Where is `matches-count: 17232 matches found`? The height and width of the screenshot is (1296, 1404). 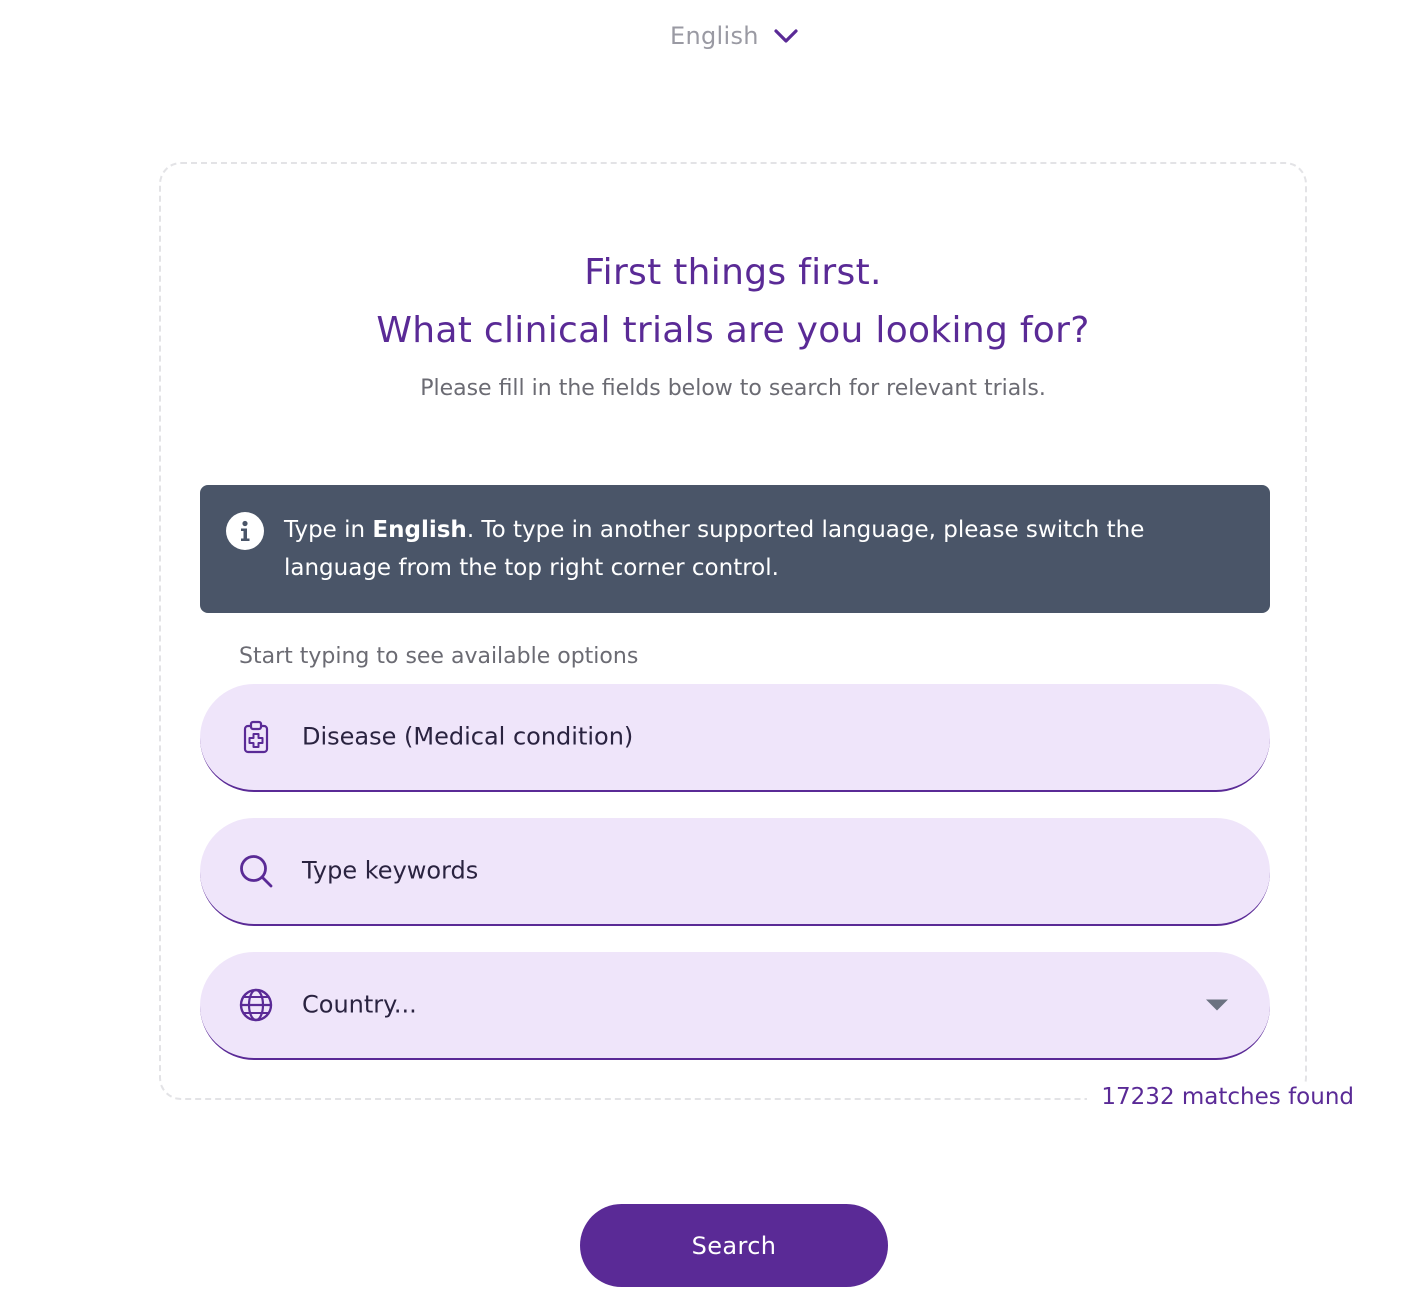
matches-count: 17232 matches found is located at coordinates (1227, 1097).